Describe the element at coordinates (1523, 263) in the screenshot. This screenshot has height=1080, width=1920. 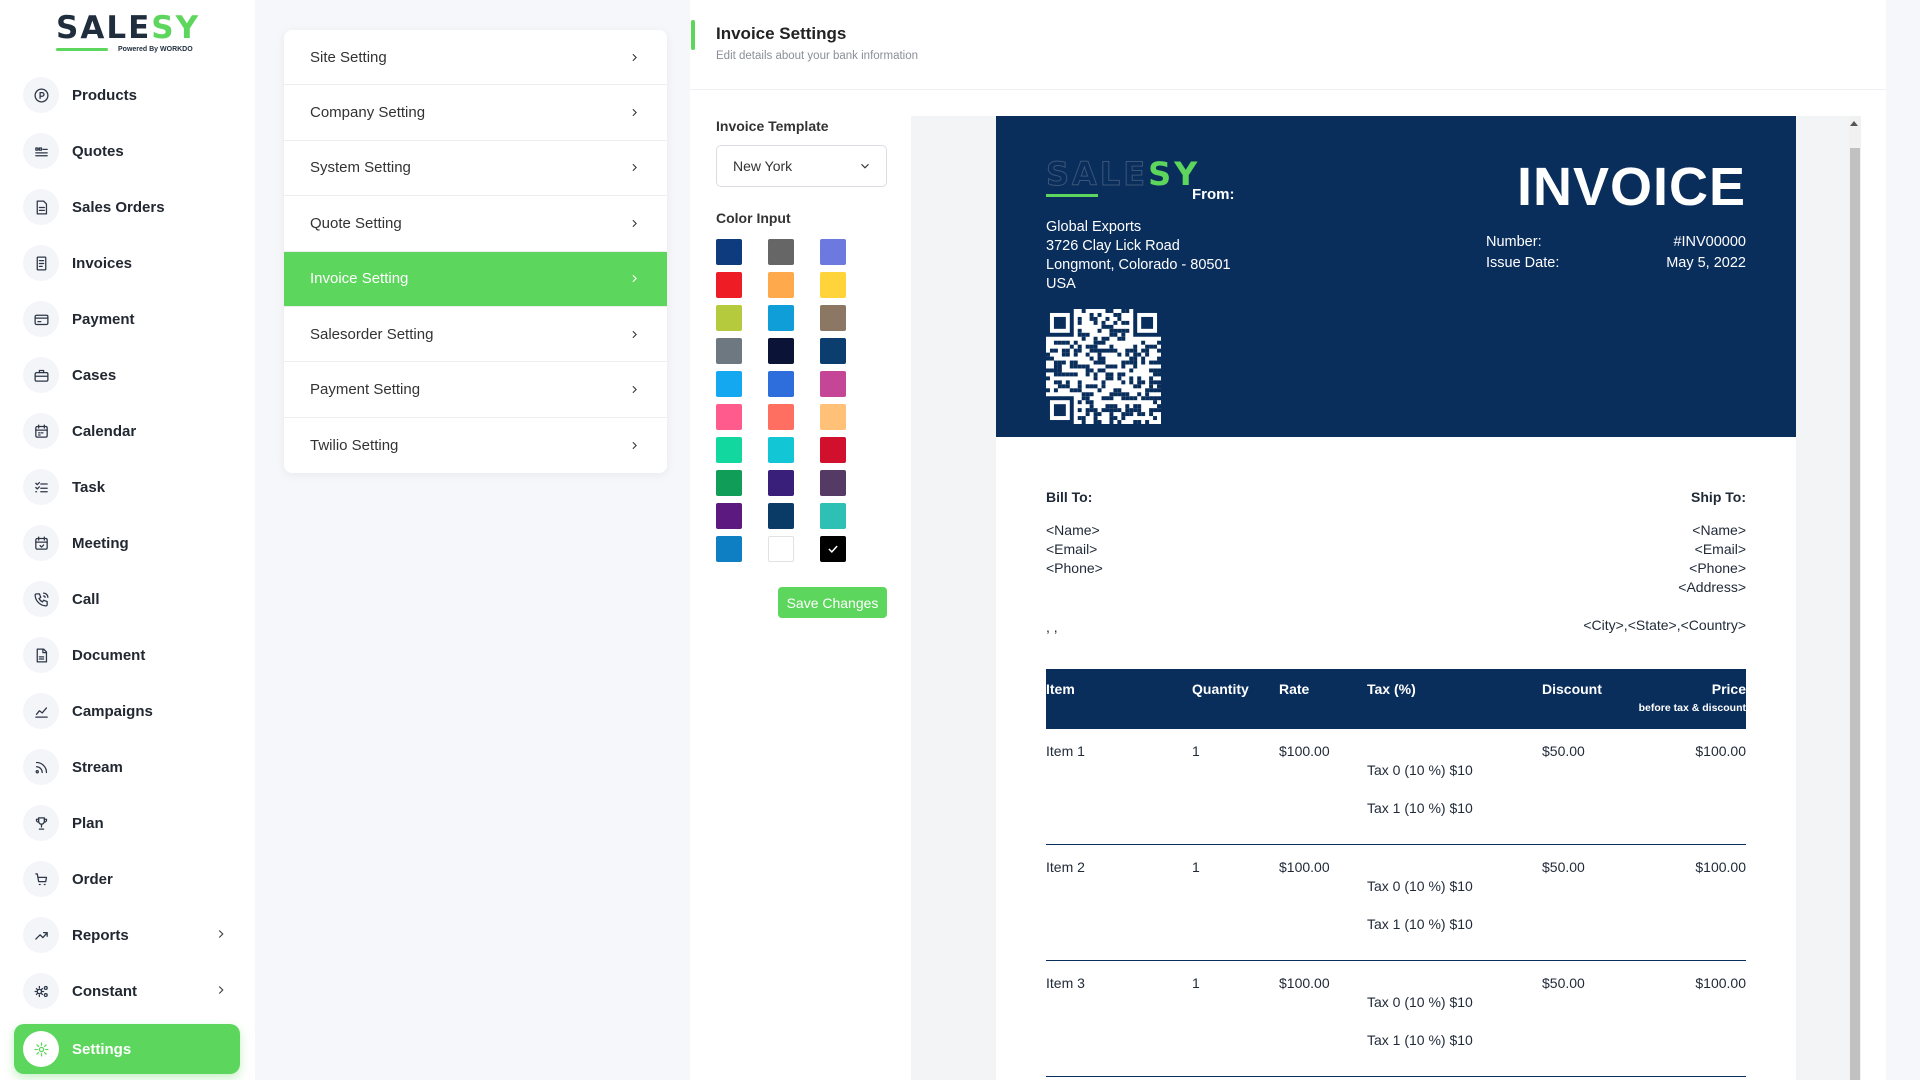
I see `issue-date-label: Issue Date:` at that location.